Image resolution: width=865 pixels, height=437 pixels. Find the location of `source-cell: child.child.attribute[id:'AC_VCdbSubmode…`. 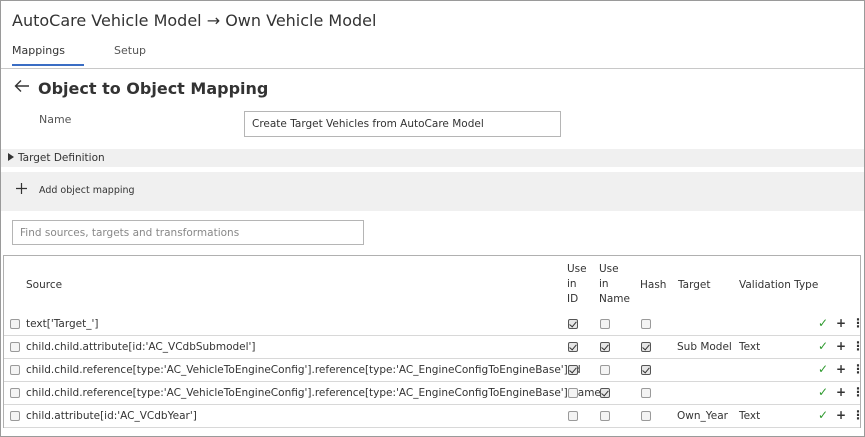

source-cell: child.child.attribute[id:'AC_VCdbSubmode… is located at coordinates (141, 347).